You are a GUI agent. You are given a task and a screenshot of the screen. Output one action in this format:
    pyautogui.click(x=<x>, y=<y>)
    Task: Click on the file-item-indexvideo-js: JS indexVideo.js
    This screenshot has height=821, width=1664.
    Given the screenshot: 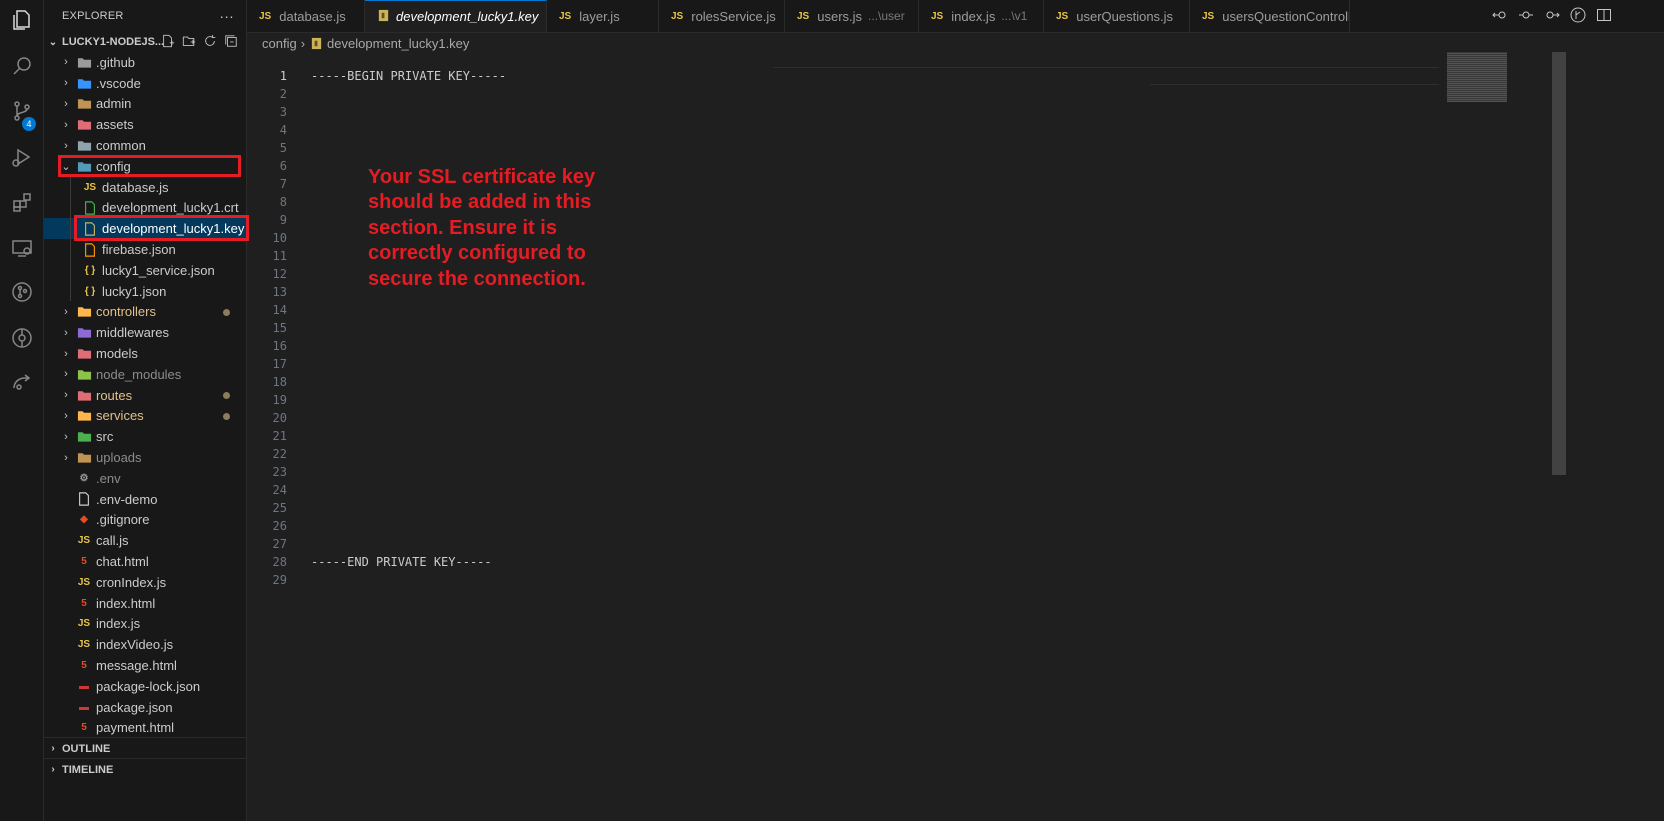 What is the action you would take?
    pyautogui.click(x=145, y=644)
    